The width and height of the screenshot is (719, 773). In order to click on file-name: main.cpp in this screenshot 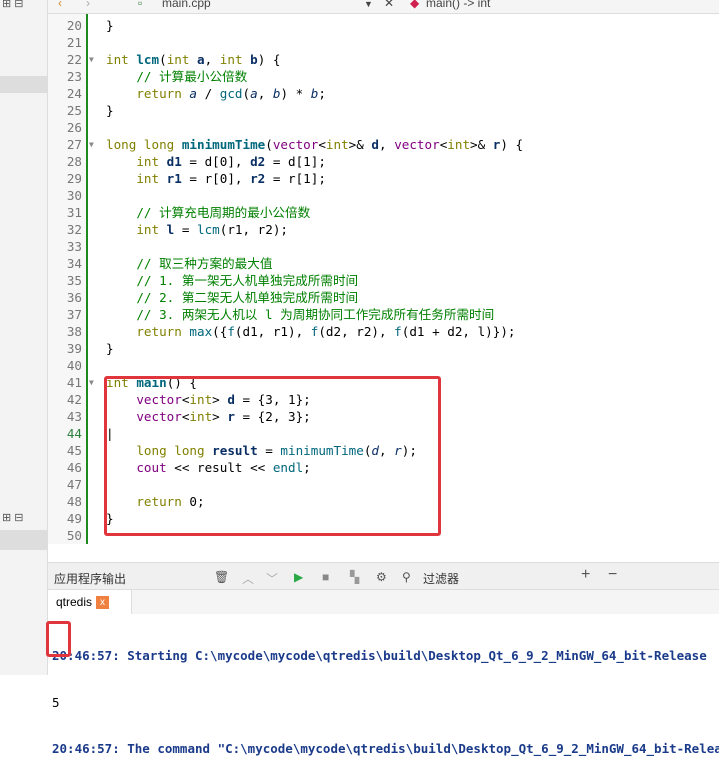, I will do `click(186, 5)`.